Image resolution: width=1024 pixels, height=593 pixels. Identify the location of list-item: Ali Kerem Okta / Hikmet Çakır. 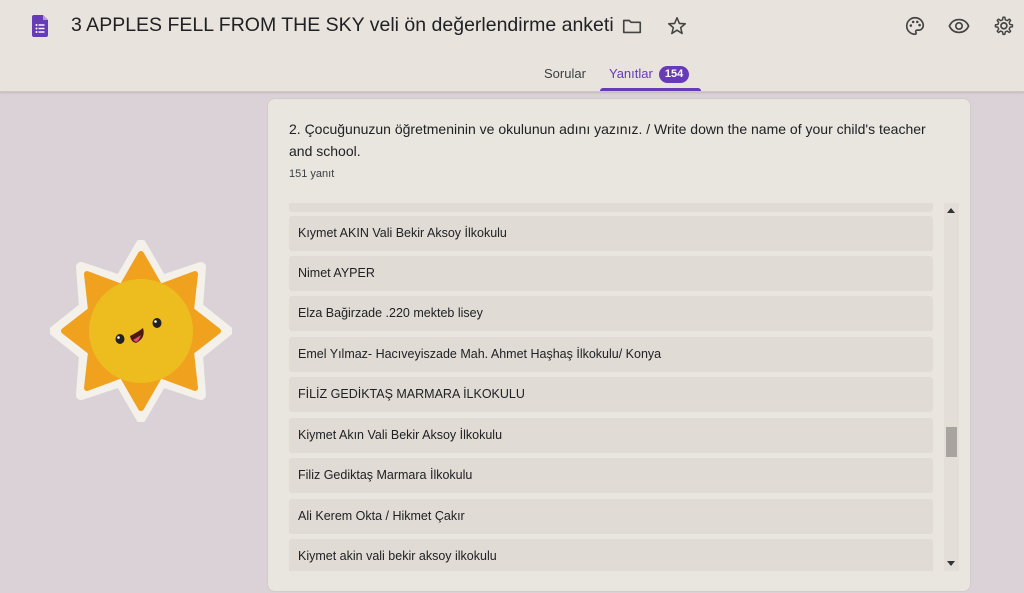
(611, 516).